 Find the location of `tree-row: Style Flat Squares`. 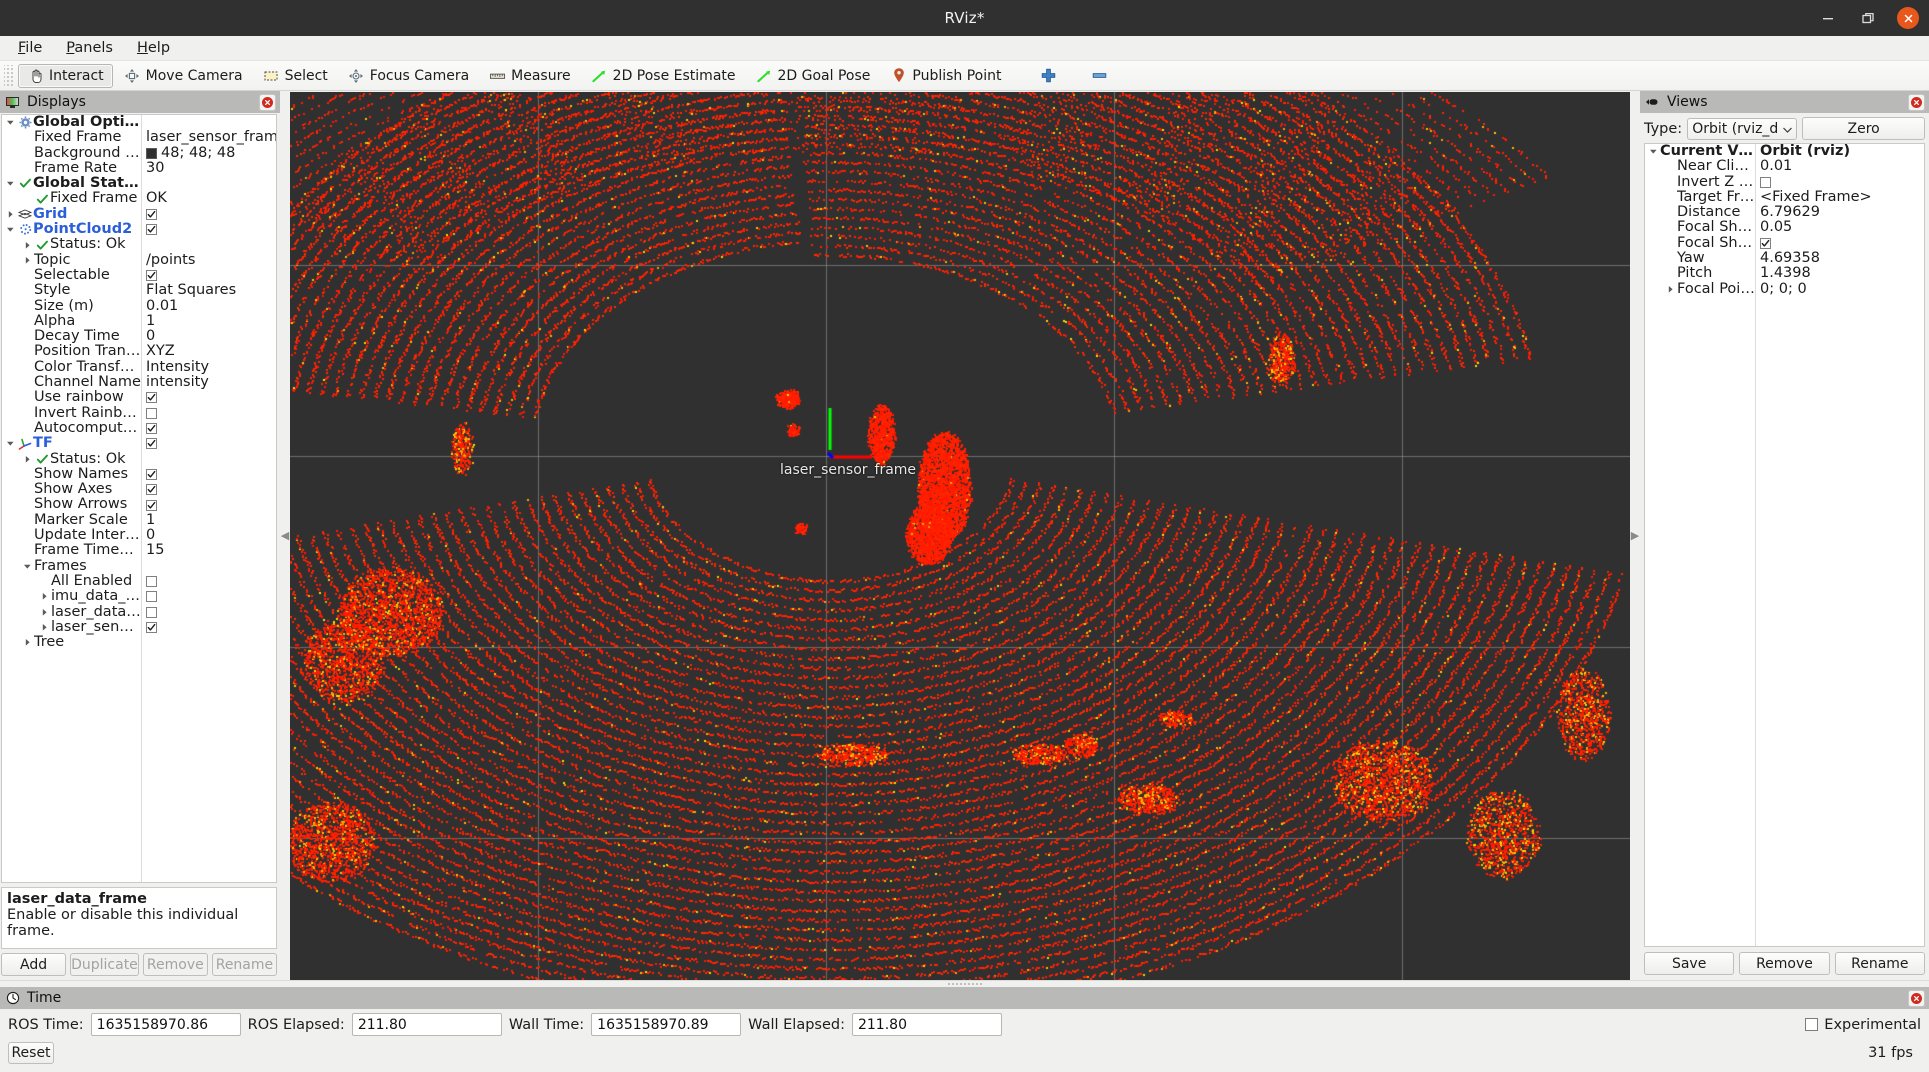

tree-row: Style Flat Squares is located at coordinates (139, 290).